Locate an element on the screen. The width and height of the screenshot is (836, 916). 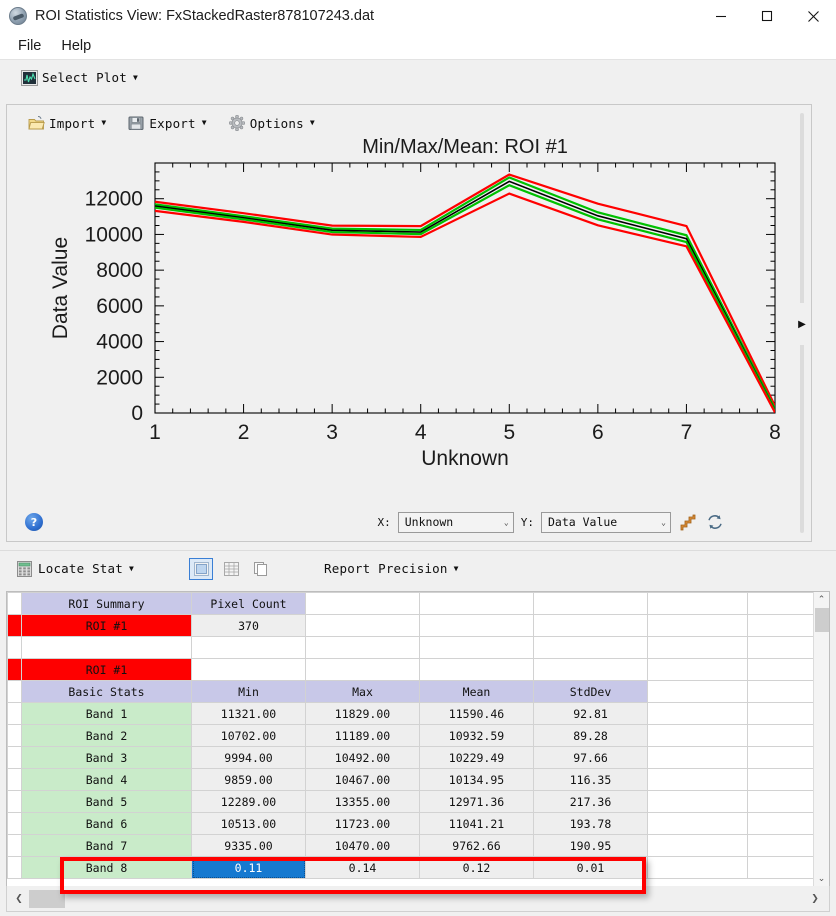
header-mean: Mean is located at coordinates (476, 691).